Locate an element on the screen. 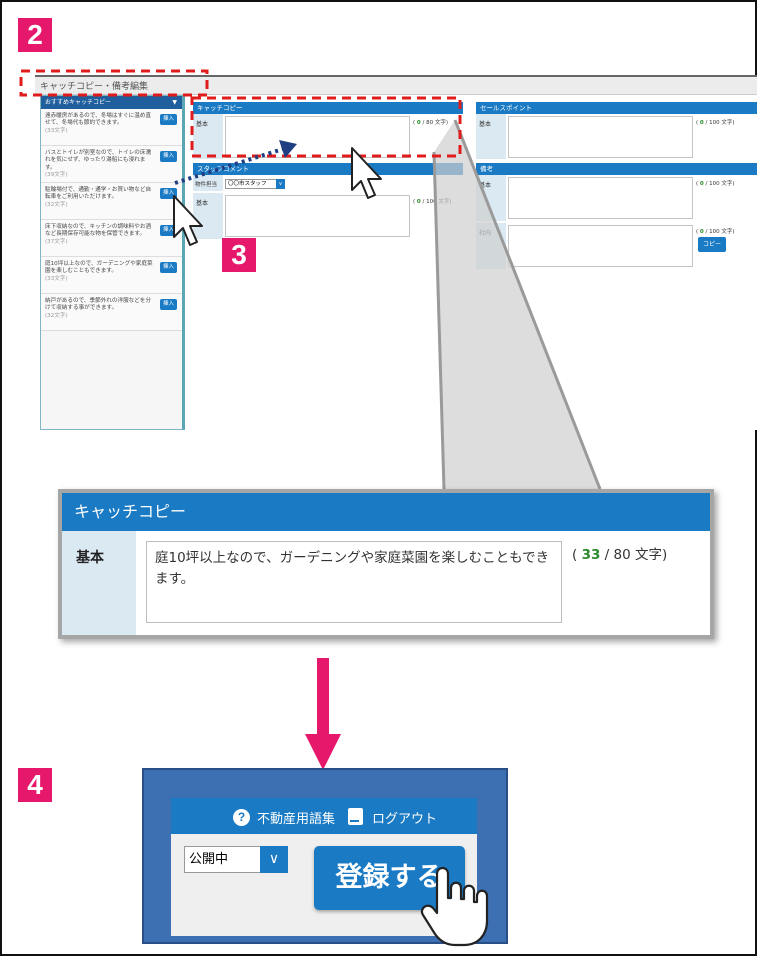 The width and height of the screenshot is (757, 956). status-select: 公開中 ∨ is located at coordinates (236, 859).